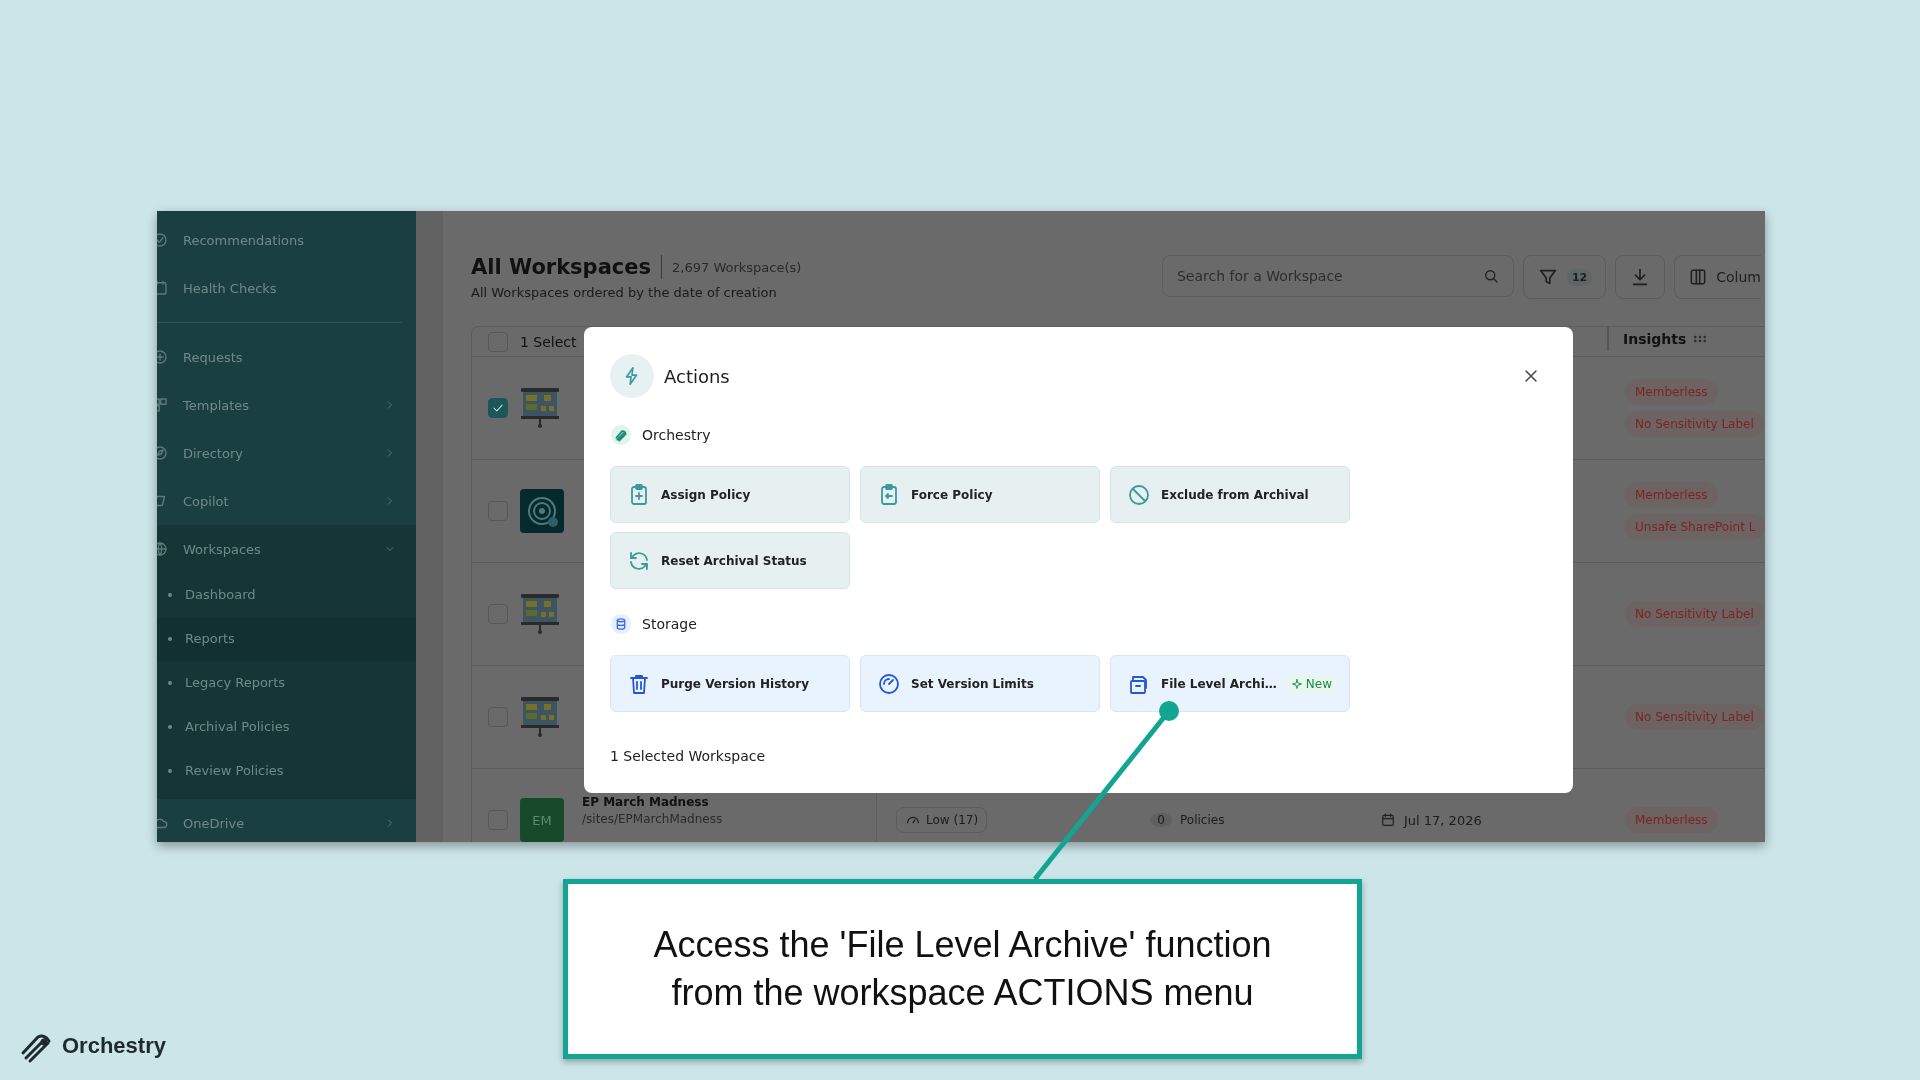  I want to click on prohibited-icon, so click(1139, 494).